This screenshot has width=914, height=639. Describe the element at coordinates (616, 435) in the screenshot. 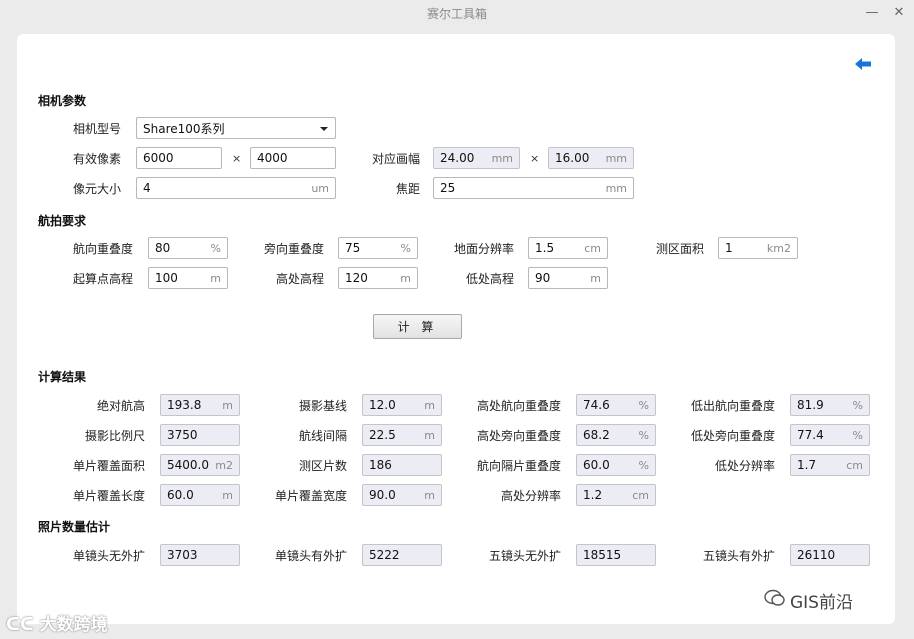

I see `high-side-output: 68.2%` at that location.